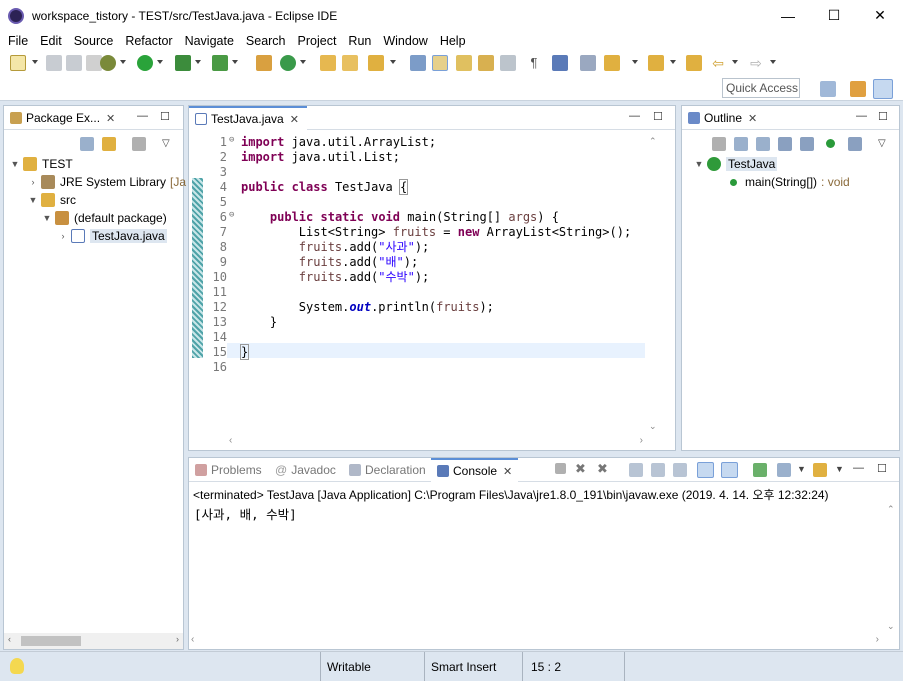 The width and height of the screenshot is (903, 681). I want to click on back-icon: ⇦, so click(718, 63).